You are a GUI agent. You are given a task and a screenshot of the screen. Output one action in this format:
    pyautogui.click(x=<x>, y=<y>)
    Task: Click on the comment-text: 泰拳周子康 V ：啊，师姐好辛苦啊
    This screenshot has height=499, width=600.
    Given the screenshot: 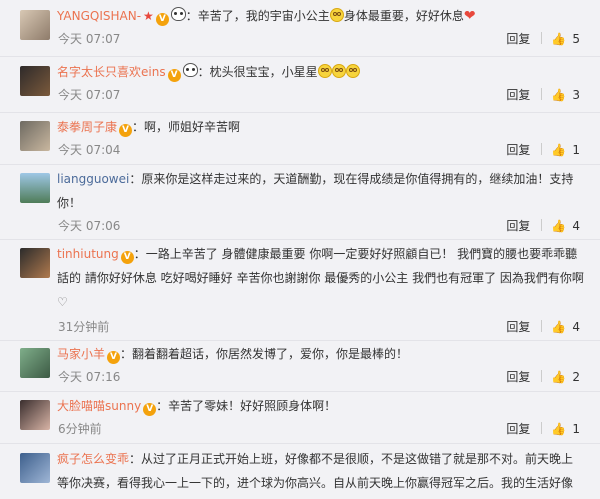 What is the action you would take?
    pyautogui.click(x=320, y=127)
    